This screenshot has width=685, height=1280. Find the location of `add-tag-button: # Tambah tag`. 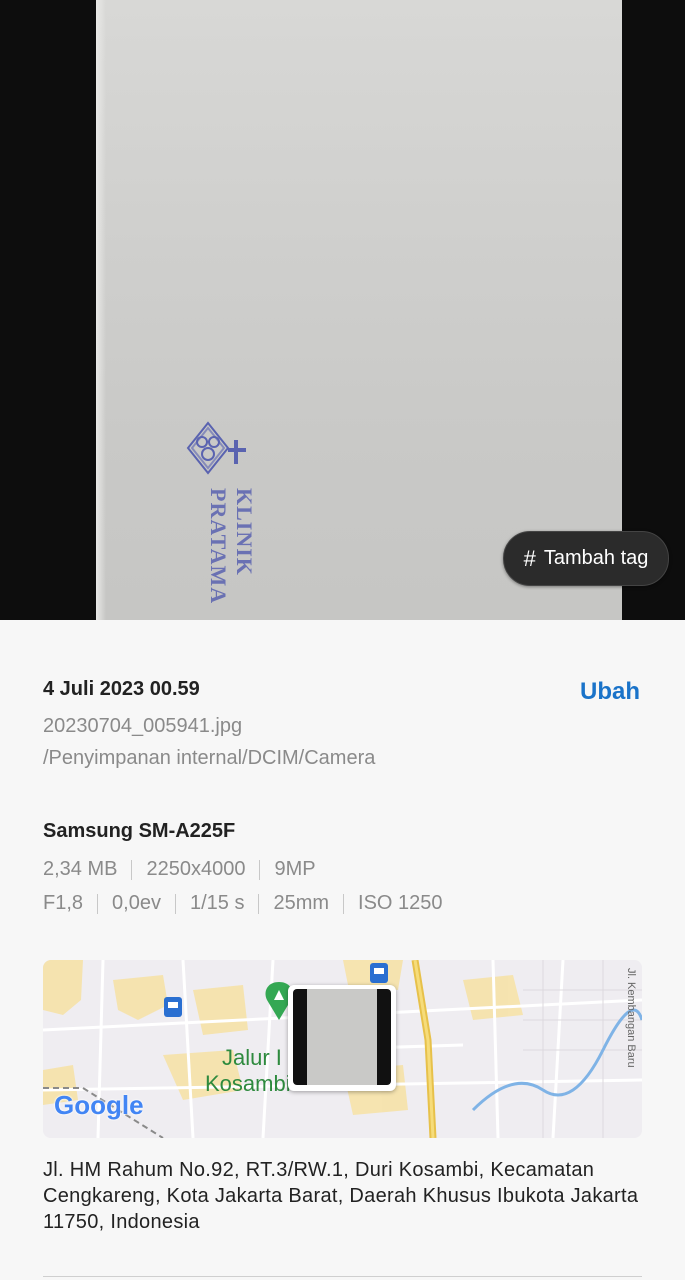

add-tag-button: # Tambah tag is located at coordinates (586, 558).